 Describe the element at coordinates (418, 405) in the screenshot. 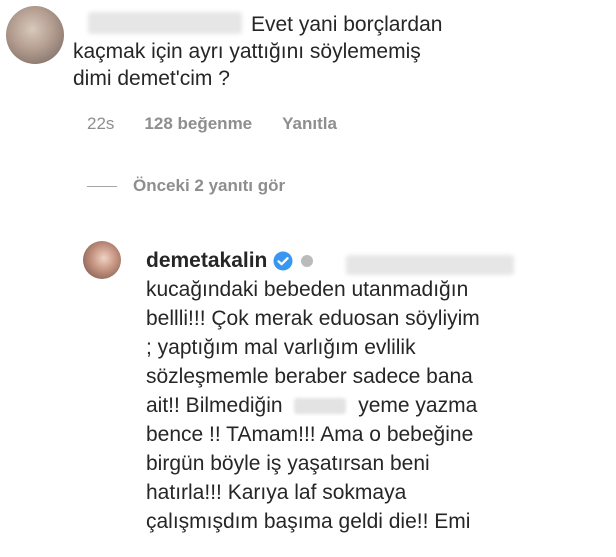

I see `reply-line-part: yeme yazma` at that location.